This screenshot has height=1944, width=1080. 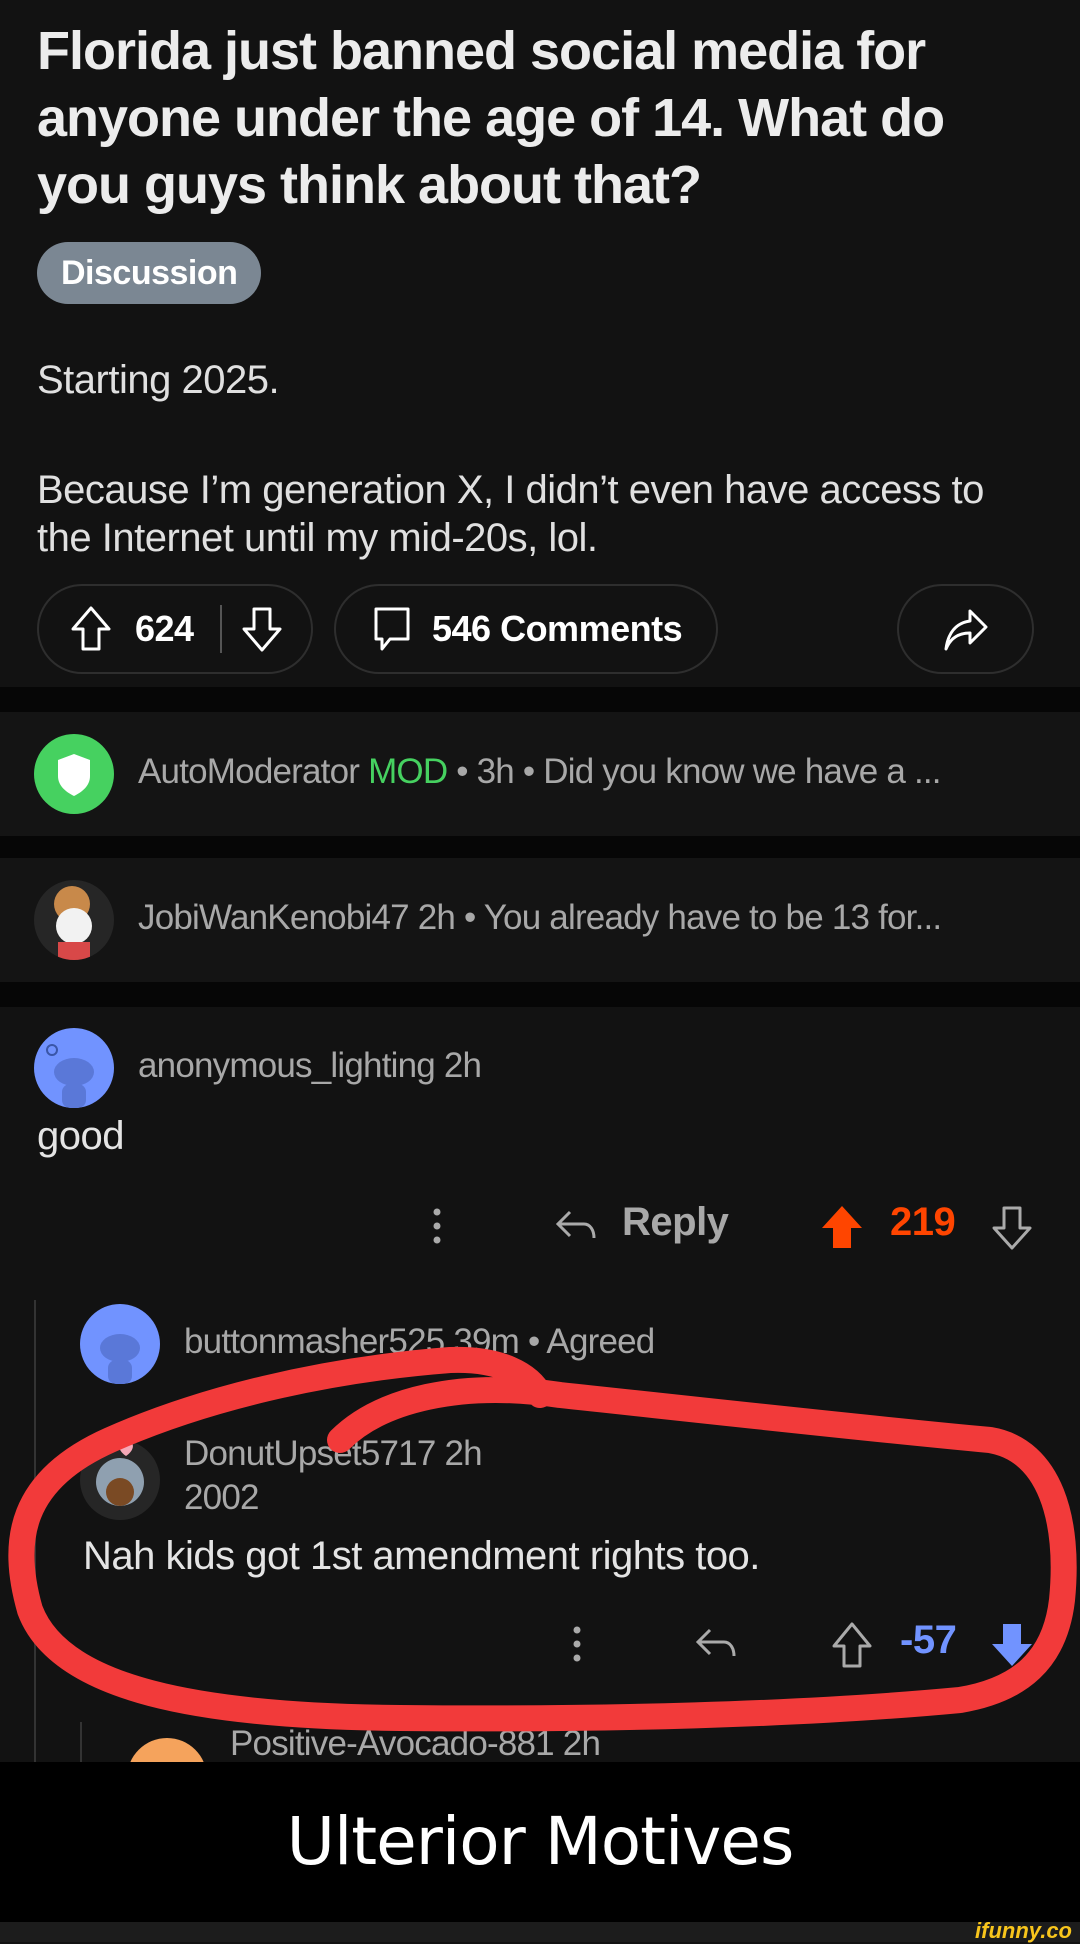 I want to click on meme-caption: Ulterior Motives, so click(x=540, y=1842).